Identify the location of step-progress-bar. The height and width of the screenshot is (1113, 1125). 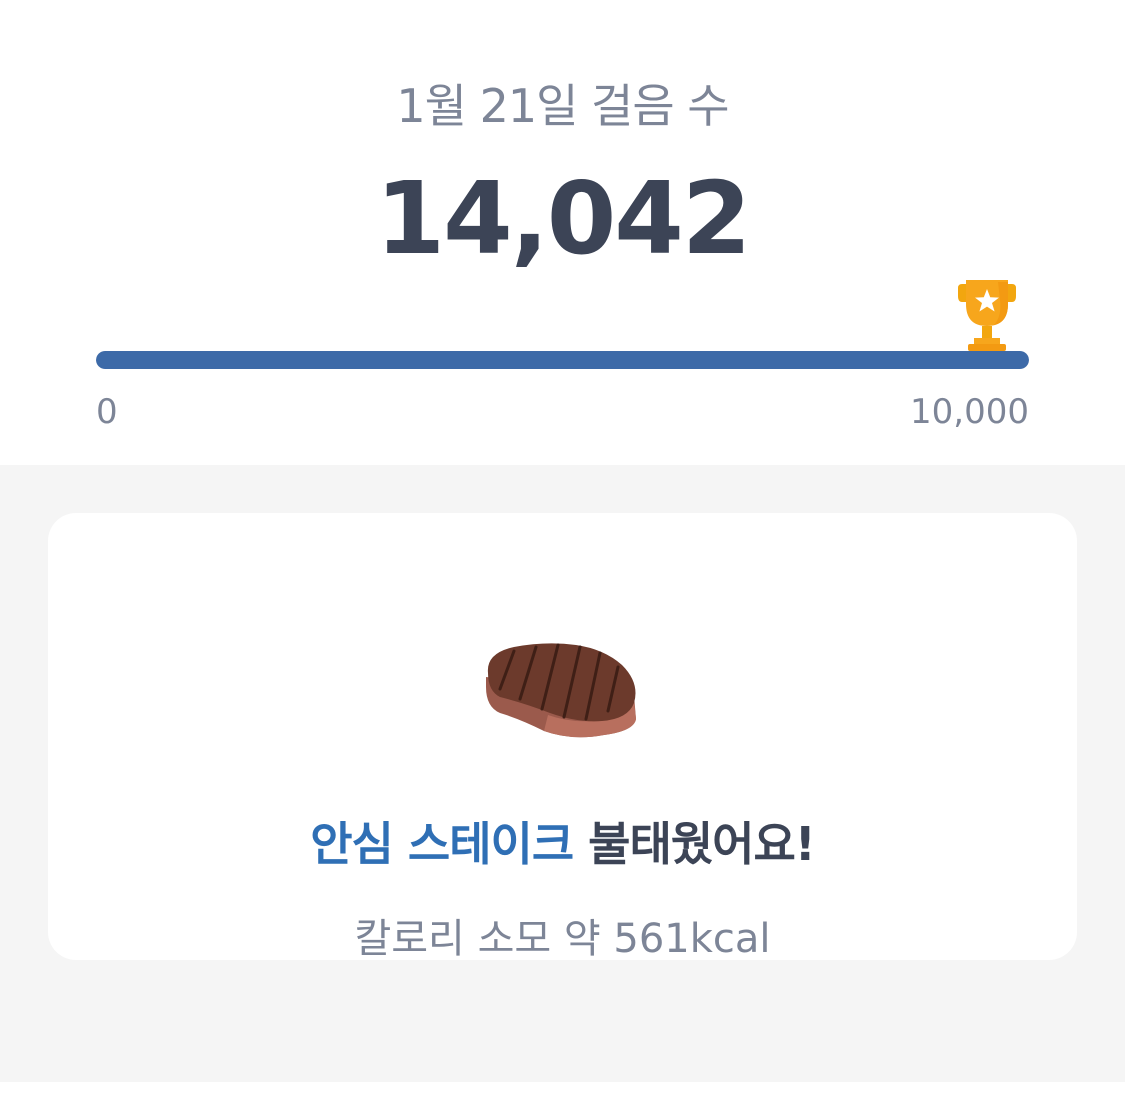
(562, 360).